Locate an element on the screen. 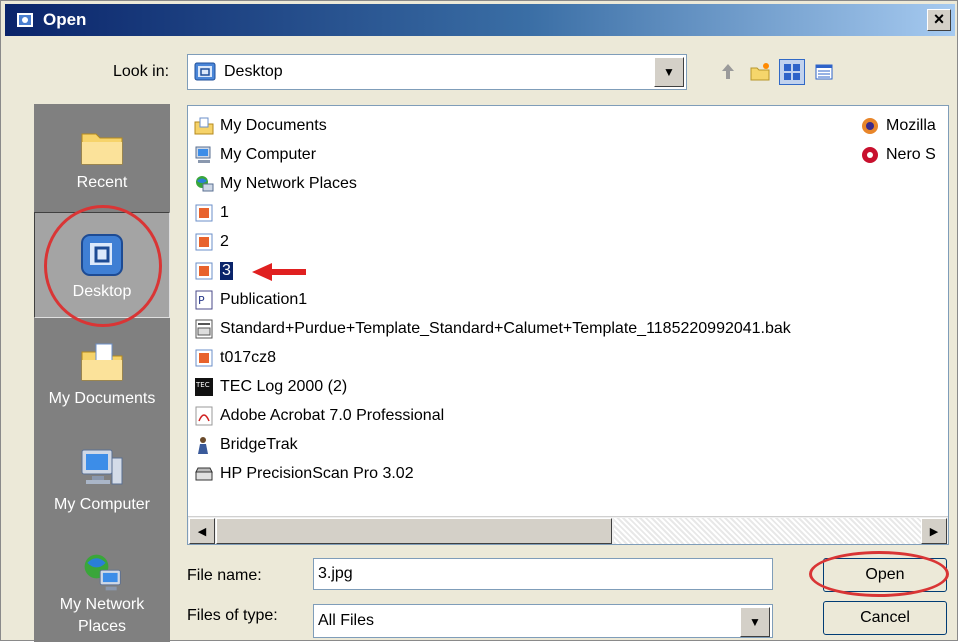 This screenshot has width=958, height=642. scrollbar-track is located at coordinates (768, 531).